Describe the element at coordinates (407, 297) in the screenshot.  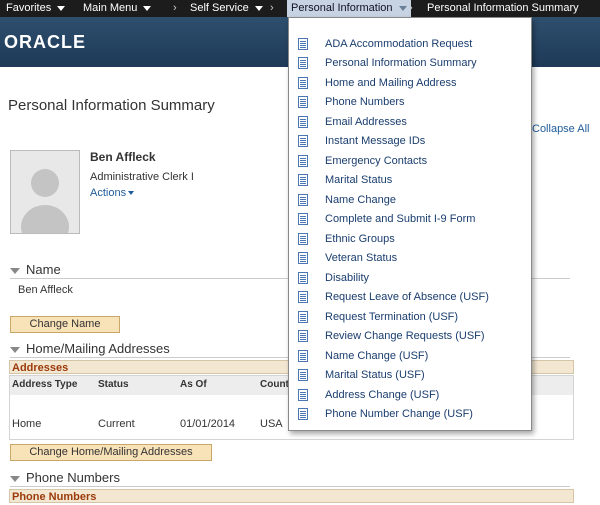
I see `menu-item-label: Request Leave of Absence (USF)` at that location.